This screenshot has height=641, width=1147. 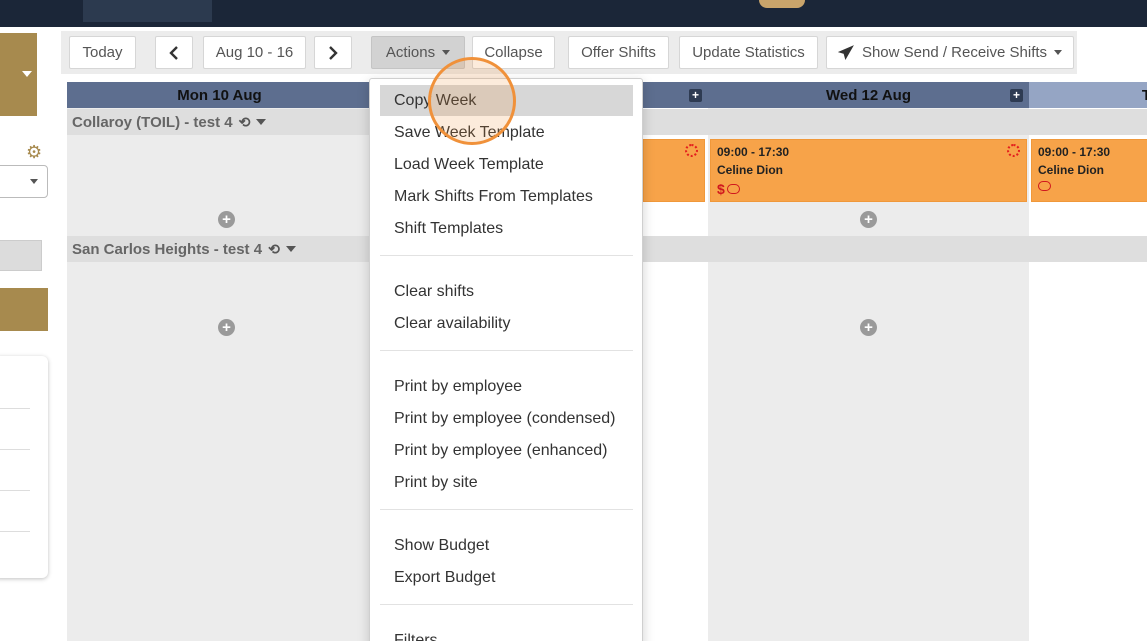 What do you see at coordinates (573, 13) in the screenshot?
I see `top-navbar` at bounding box center [573, 13].